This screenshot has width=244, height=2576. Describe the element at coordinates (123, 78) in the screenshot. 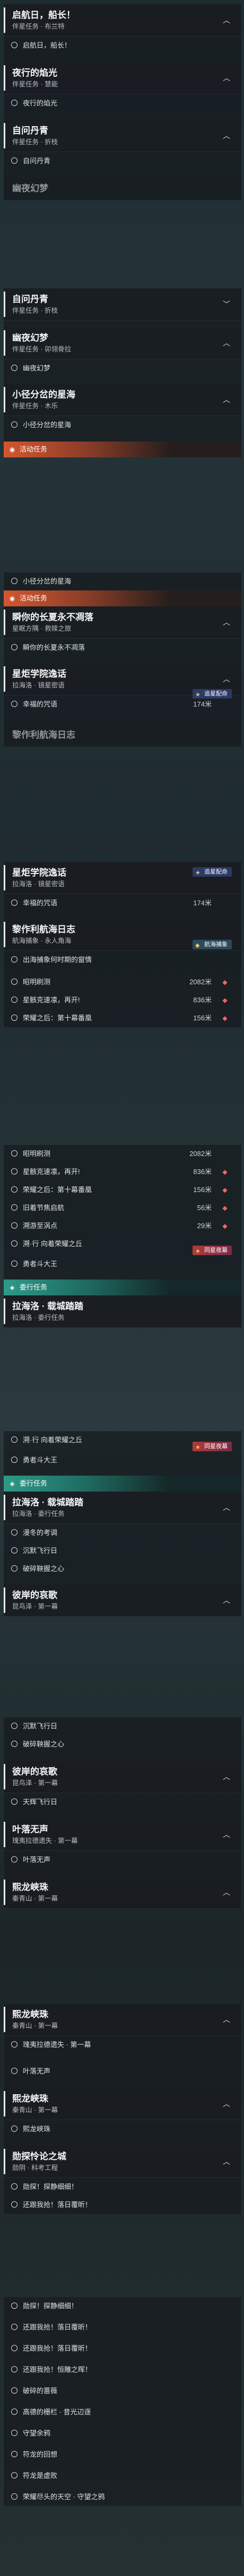

I see `quest-card: 夜行的焰光 伴星任务 · 慧能 ︿` at that location.